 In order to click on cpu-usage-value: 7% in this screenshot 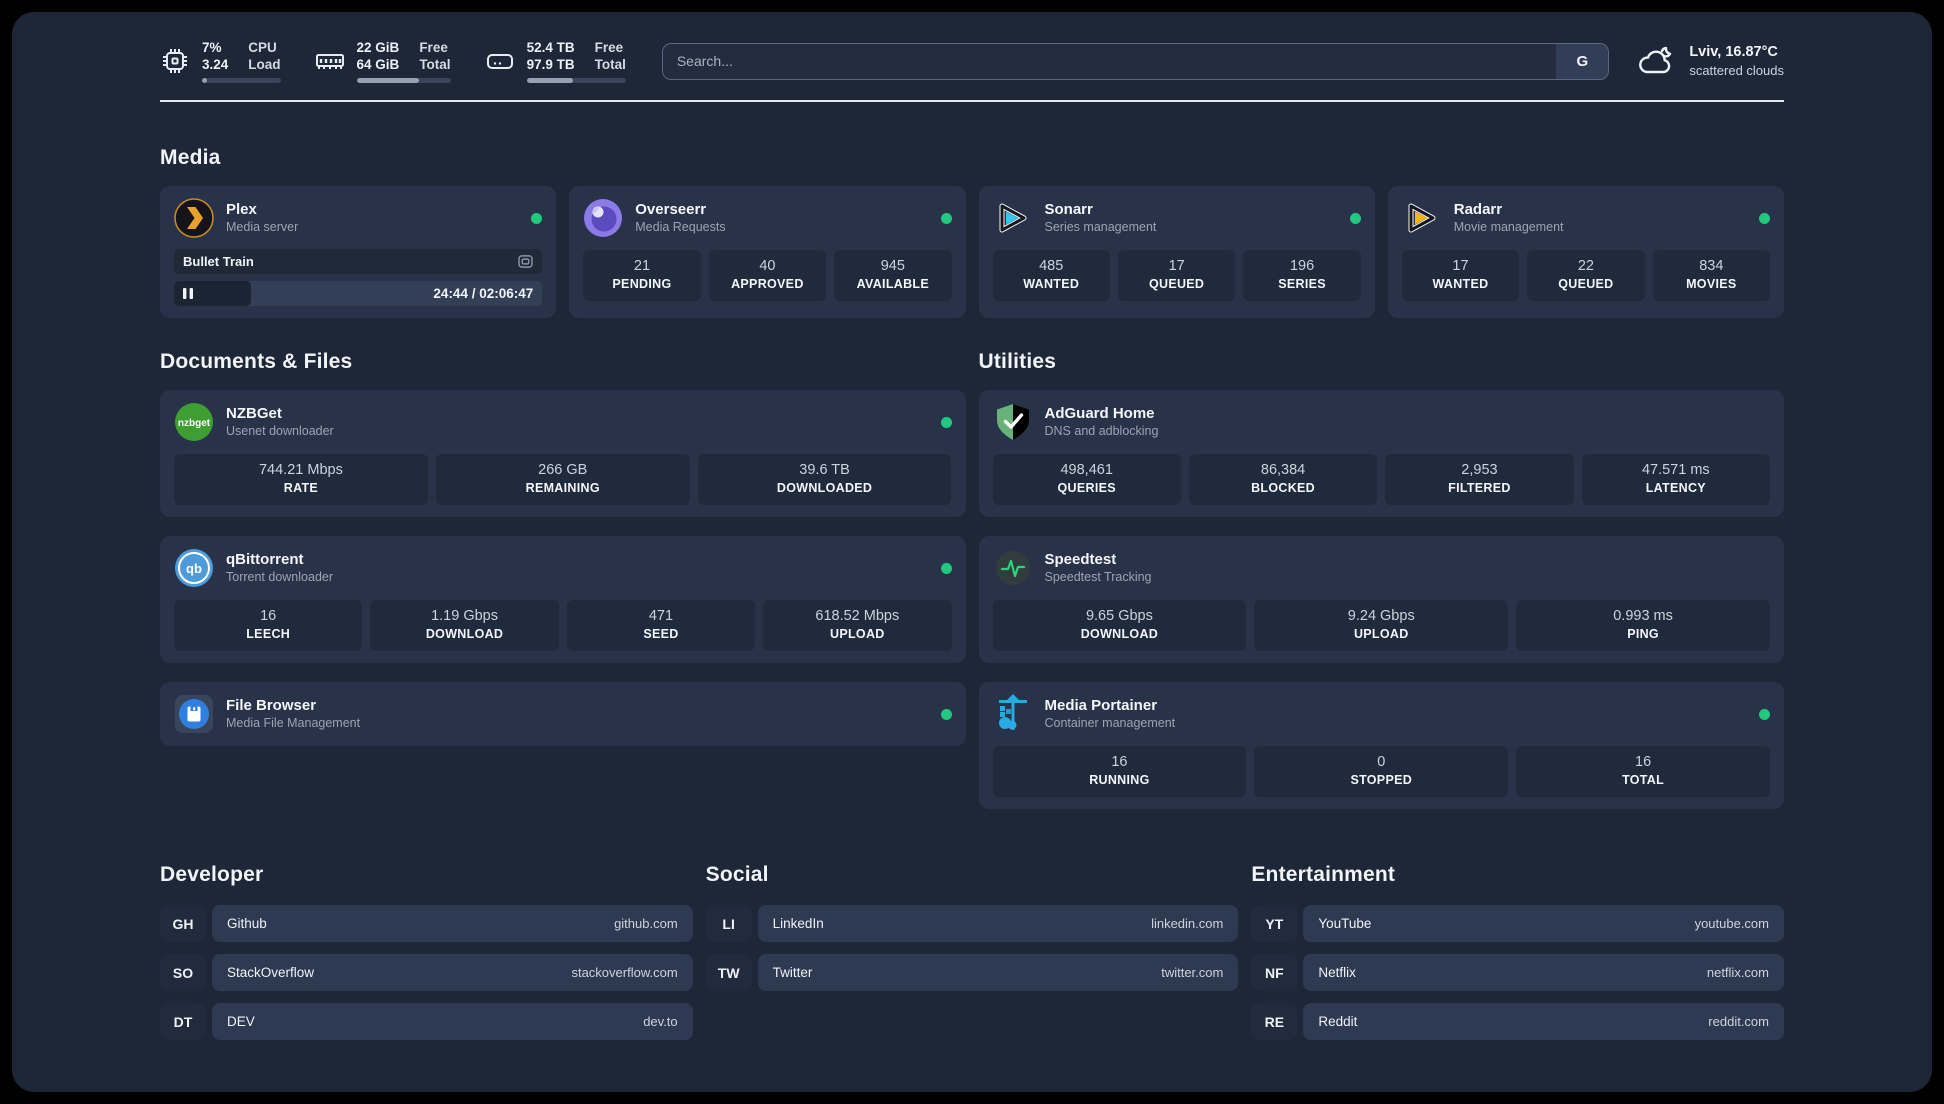, I will do `click(212, 47)`.